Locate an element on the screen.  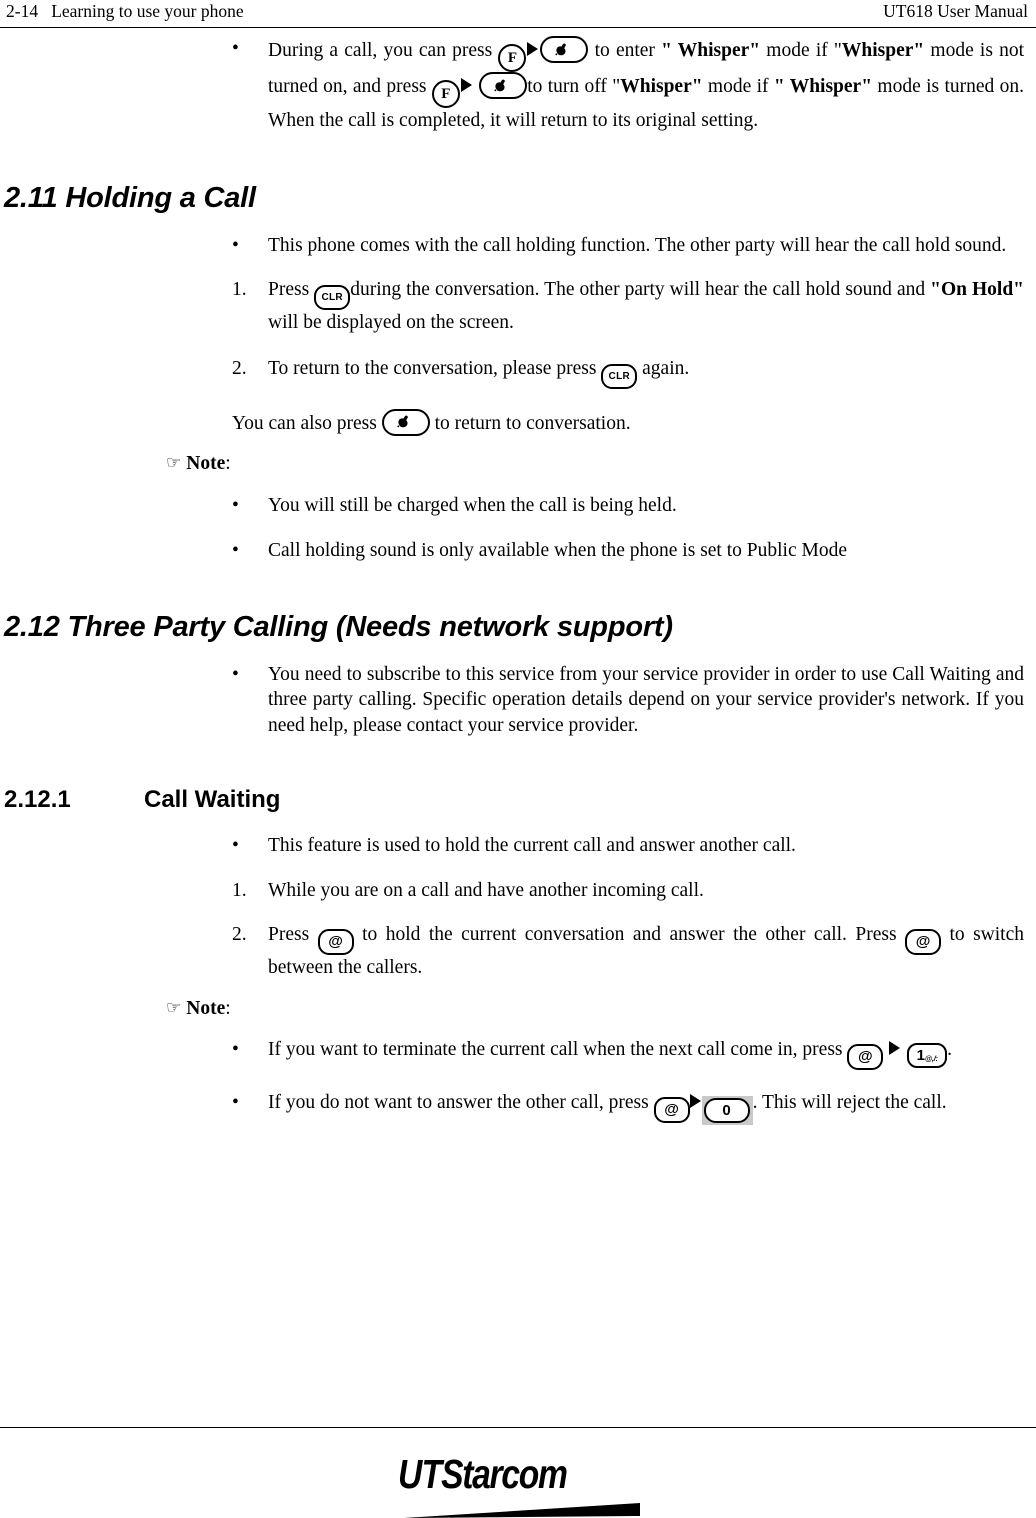
text-run: You can also press is located at coordinates (307, 423).